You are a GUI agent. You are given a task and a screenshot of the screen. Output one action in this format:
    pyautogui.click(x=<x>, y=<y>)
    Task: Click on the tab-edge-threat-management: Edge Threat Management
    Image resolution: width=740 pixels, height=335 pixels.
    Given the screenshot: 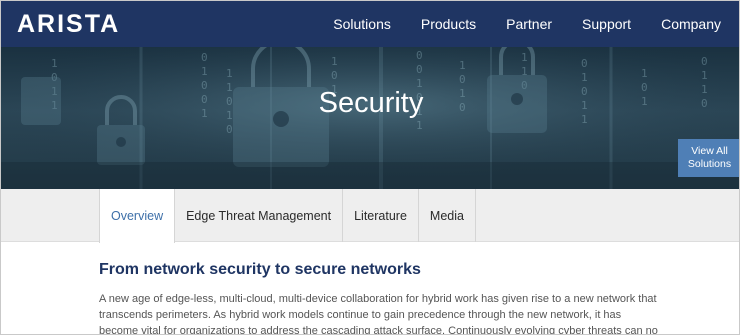 What is the action you would take?
    pyautogui.click(x=259, y=215)
    